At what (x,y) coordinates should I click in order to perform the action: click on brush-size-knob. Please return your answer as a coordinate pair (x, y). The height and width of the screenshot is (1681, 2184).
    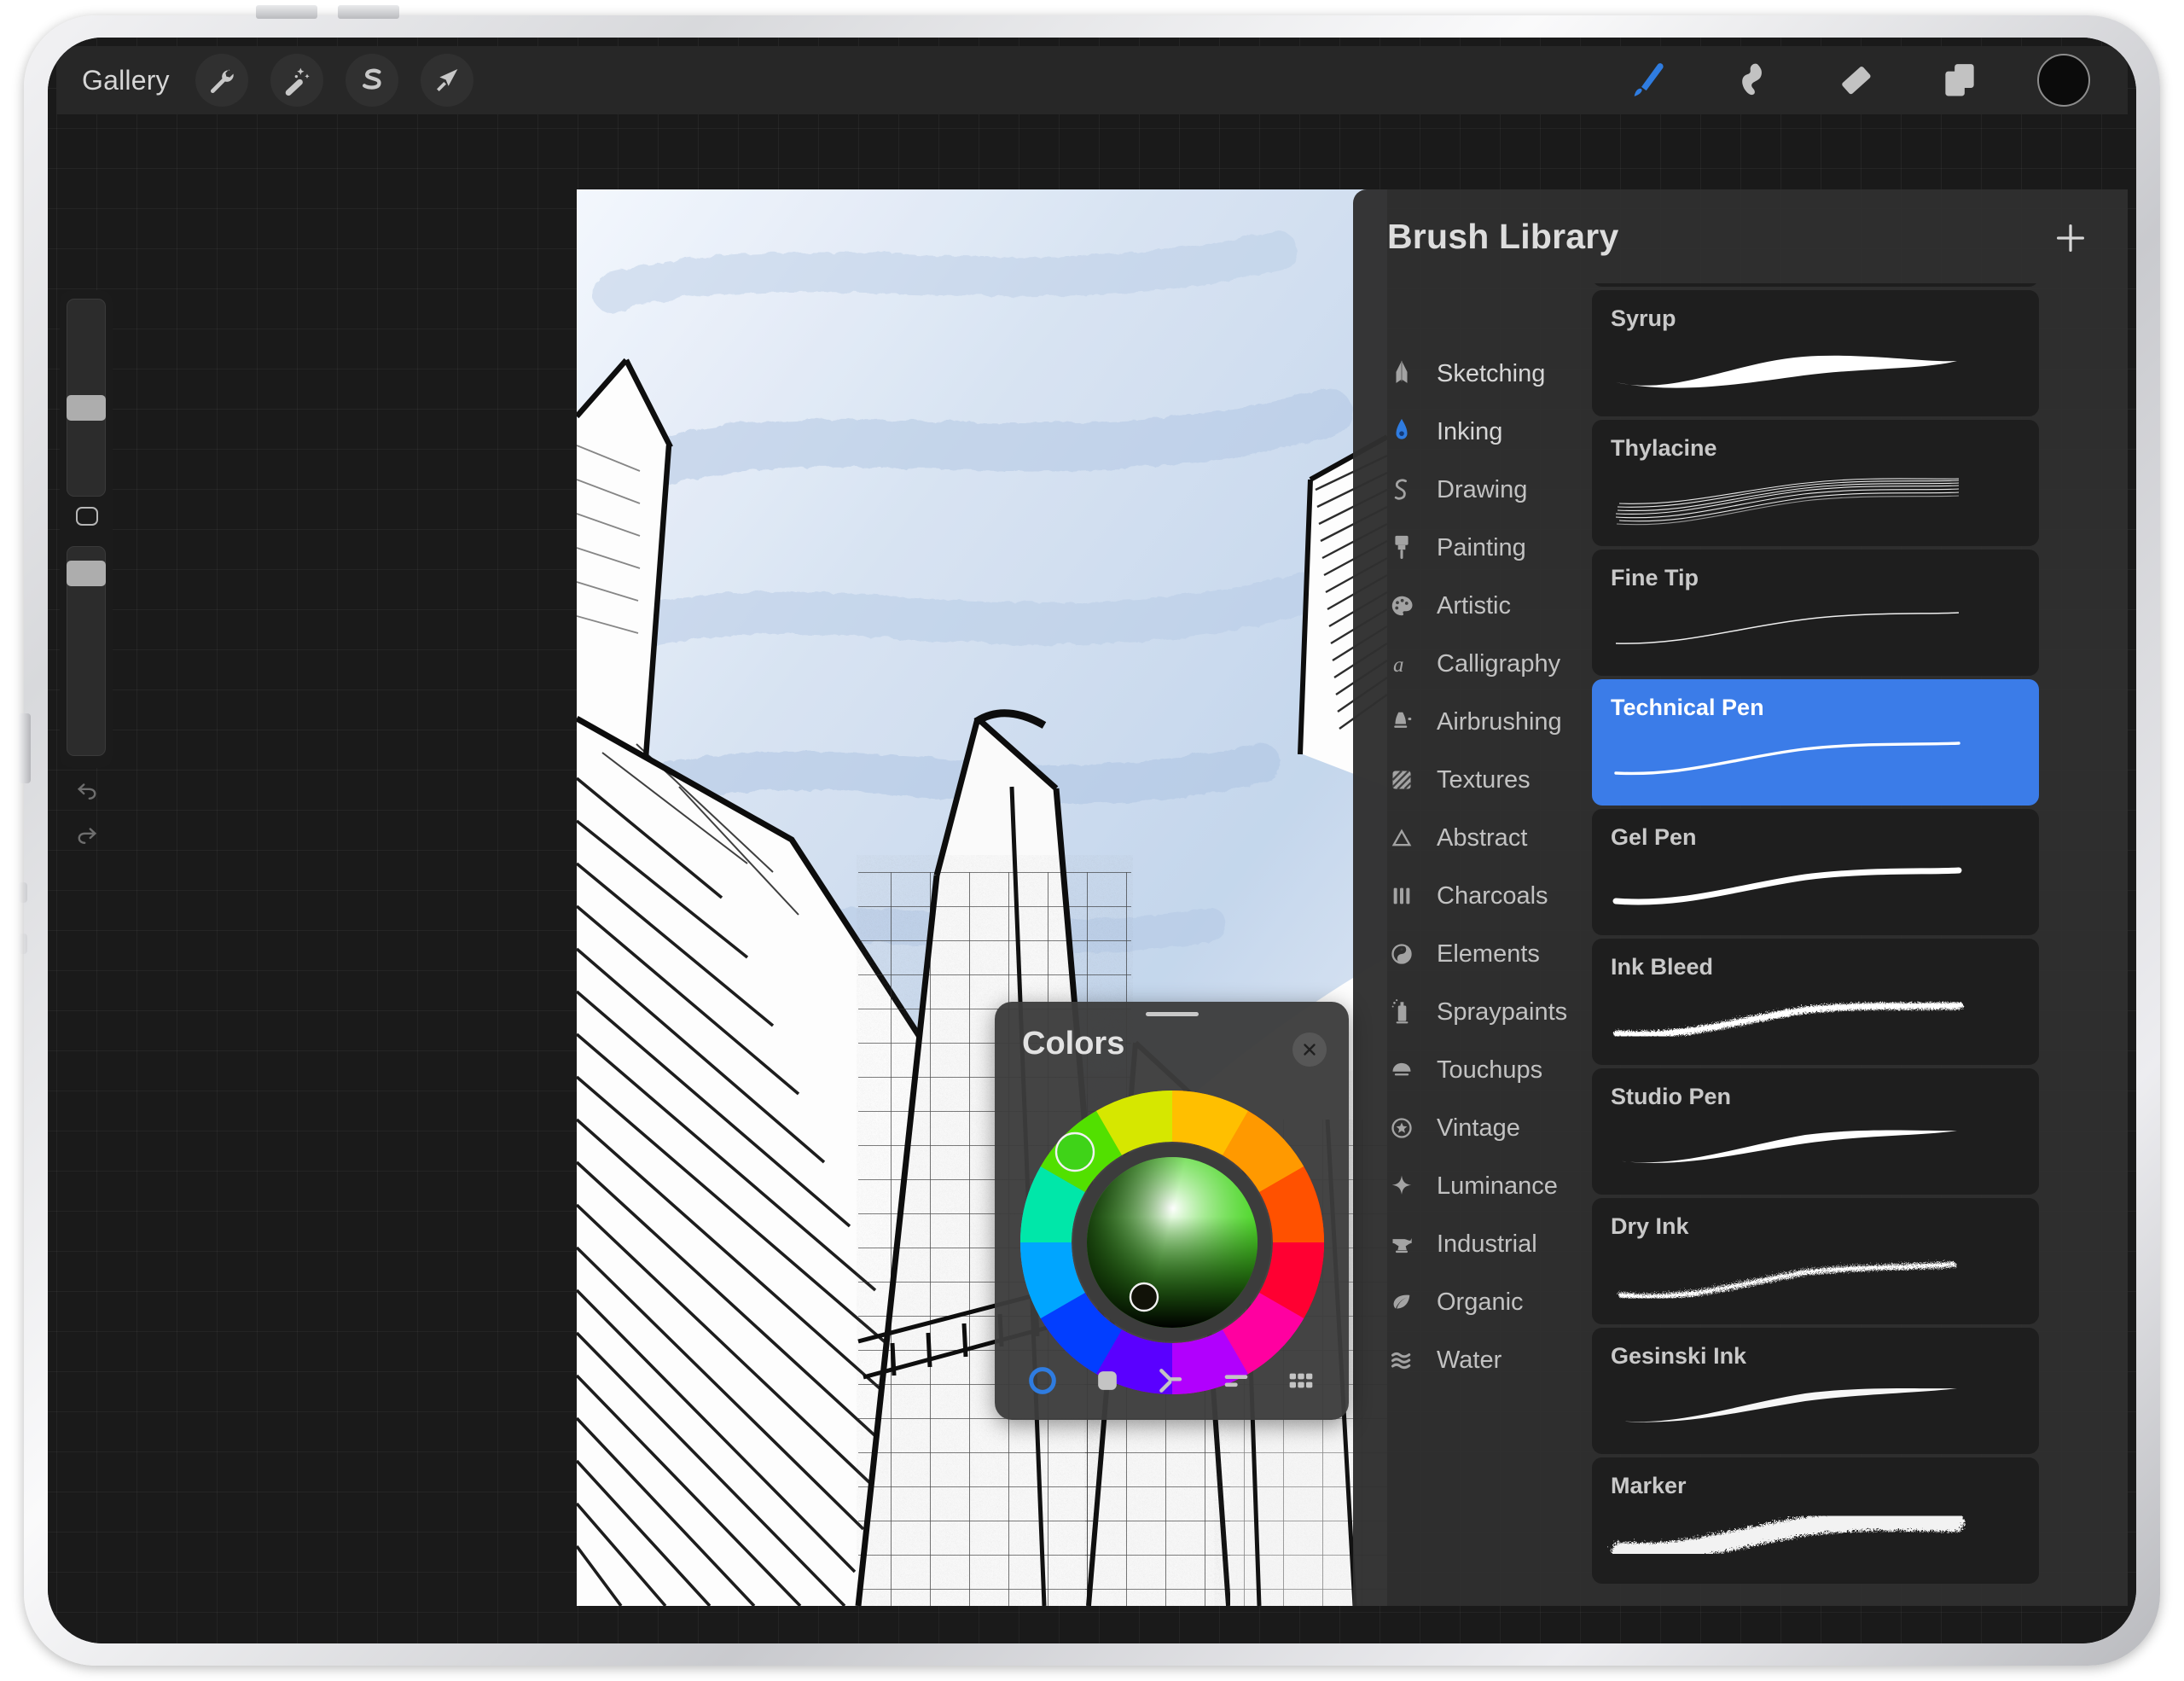
    Looking at the image, I should click on (87, 408).